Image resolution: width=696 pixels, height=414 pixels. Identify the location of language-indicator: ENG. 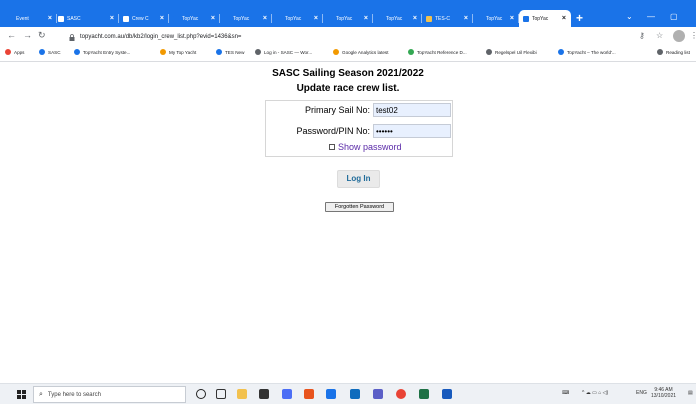
(641, 393).